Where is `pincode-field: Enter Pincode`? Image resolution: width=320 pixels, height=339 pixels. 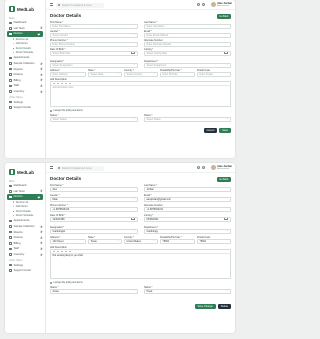 pincode-field: Enter Pincode is located at coordinates (177, 74).